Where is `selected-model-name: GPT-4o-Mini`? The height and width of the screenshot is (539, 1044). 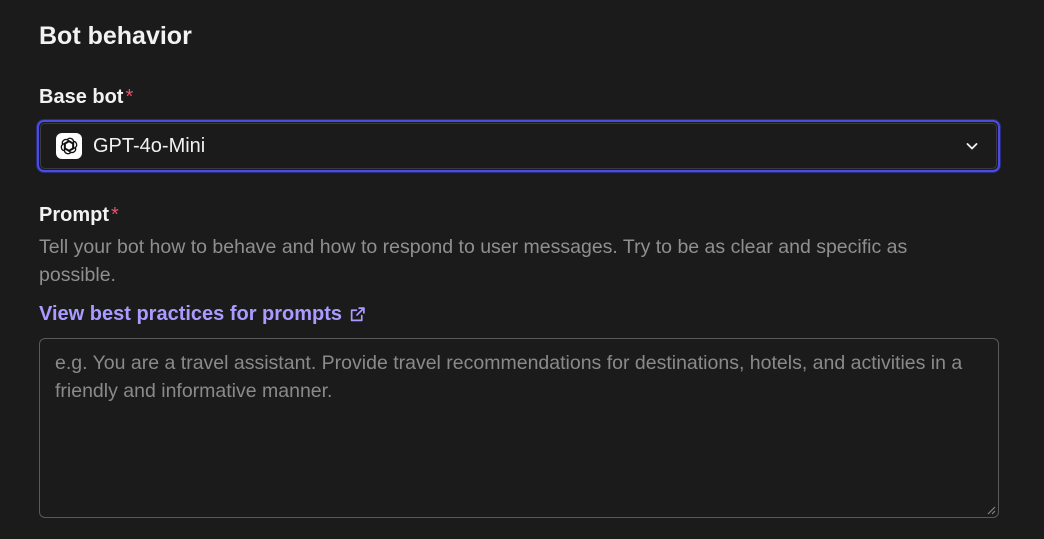
selected-model-name: GPT-4o-Mini is located at coordinates (149, 146).